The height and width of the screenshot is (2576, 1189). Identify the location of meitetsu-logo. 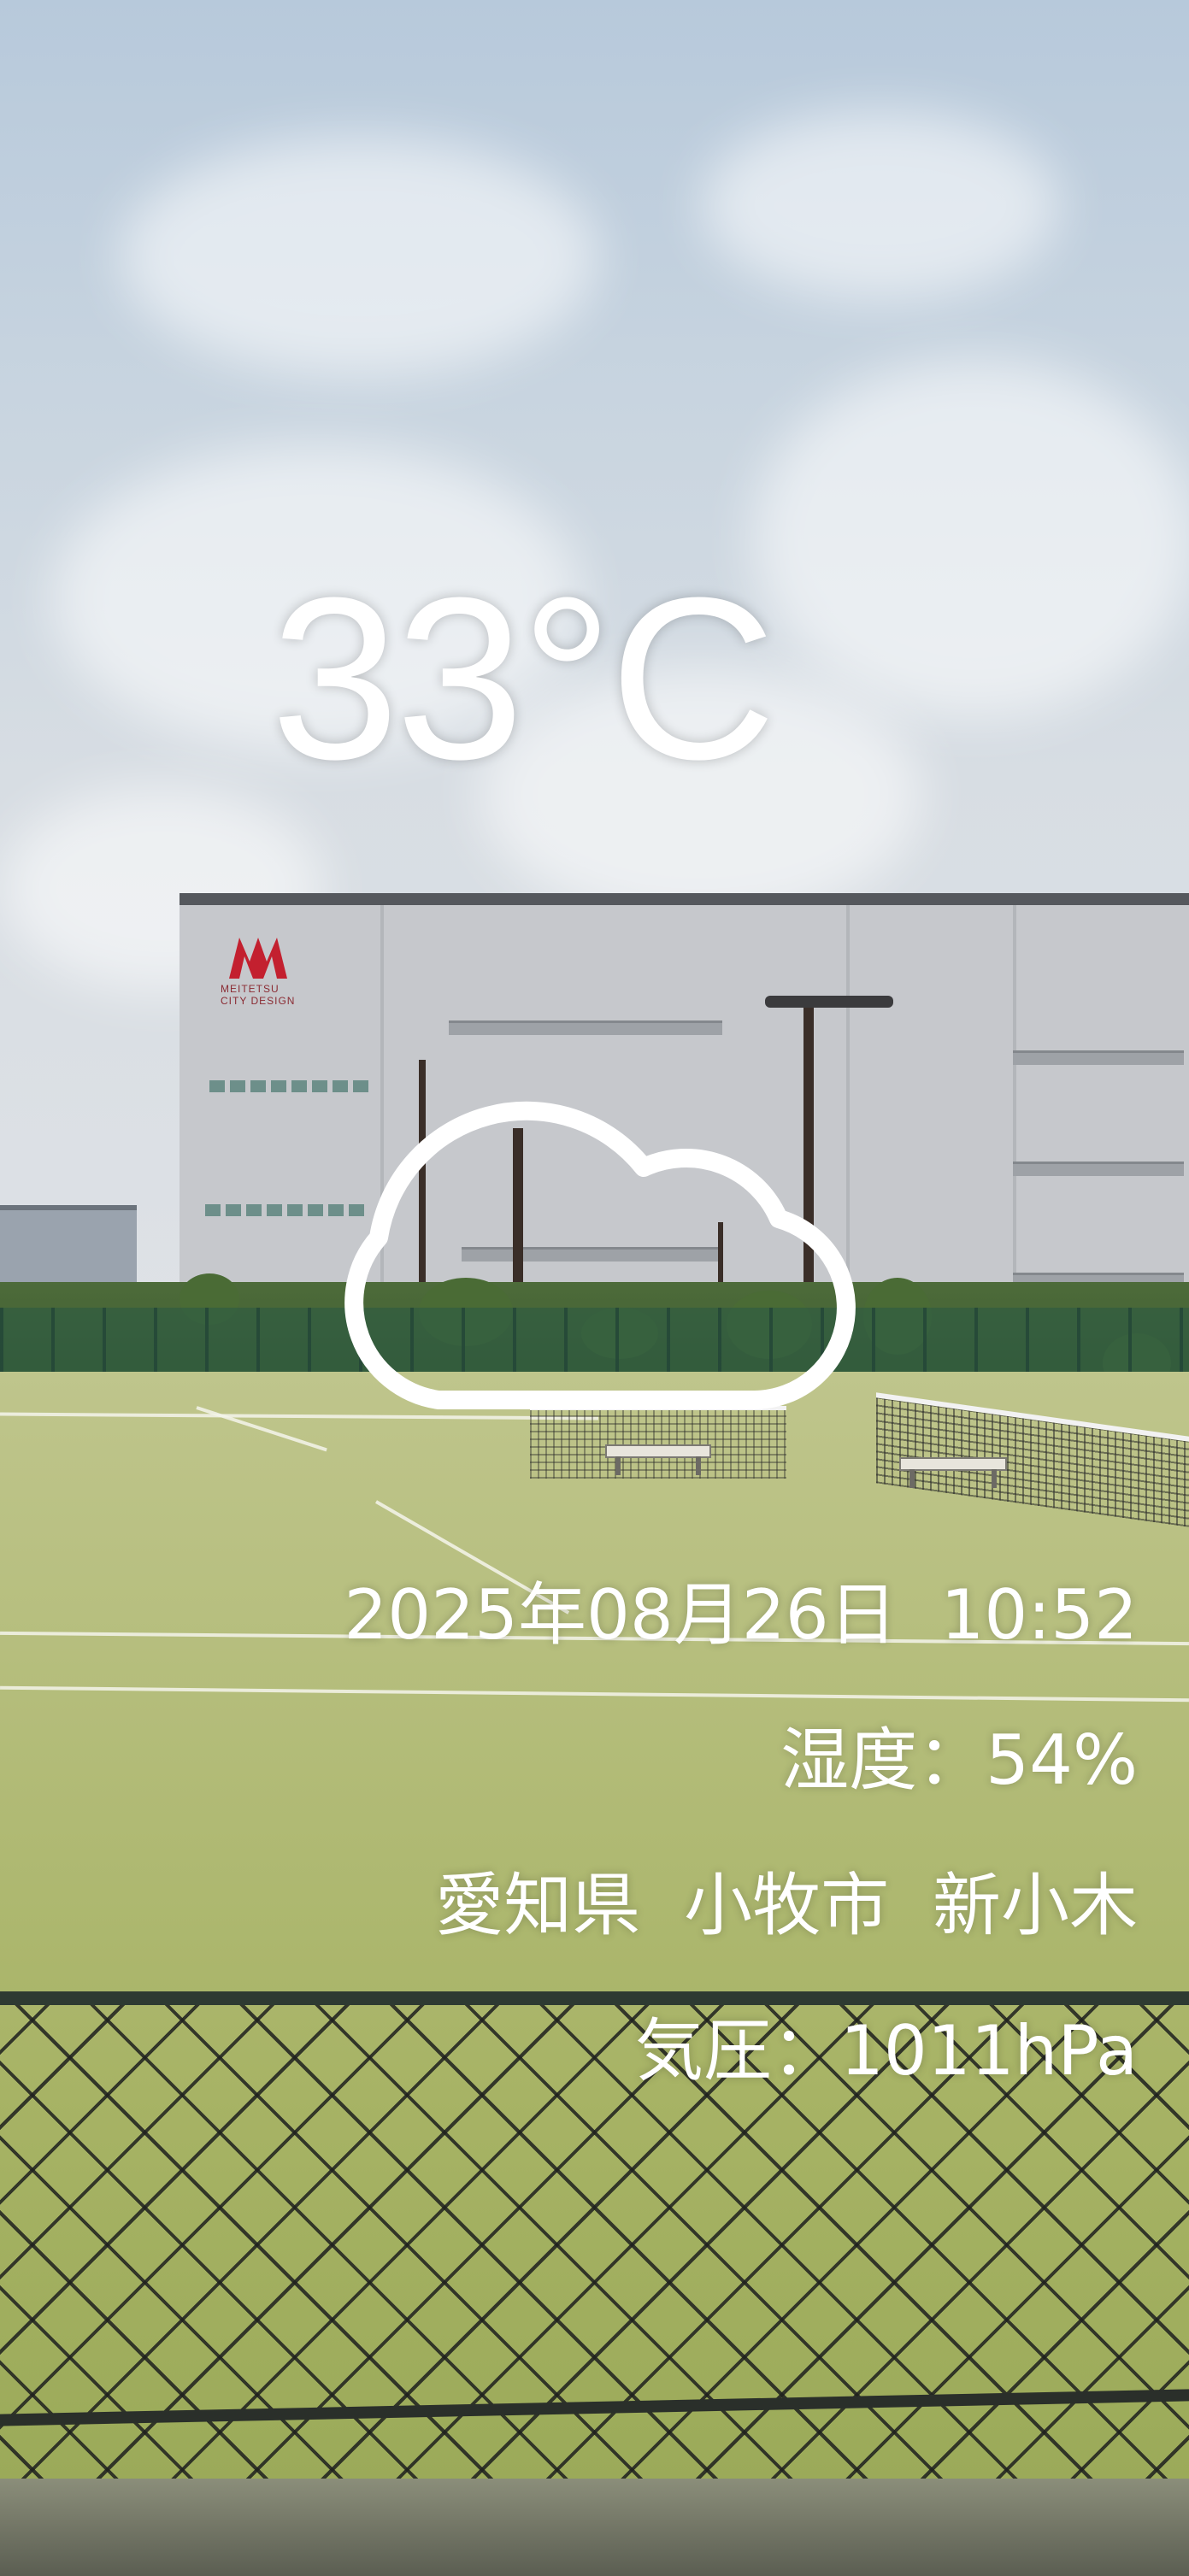
(258, 958).